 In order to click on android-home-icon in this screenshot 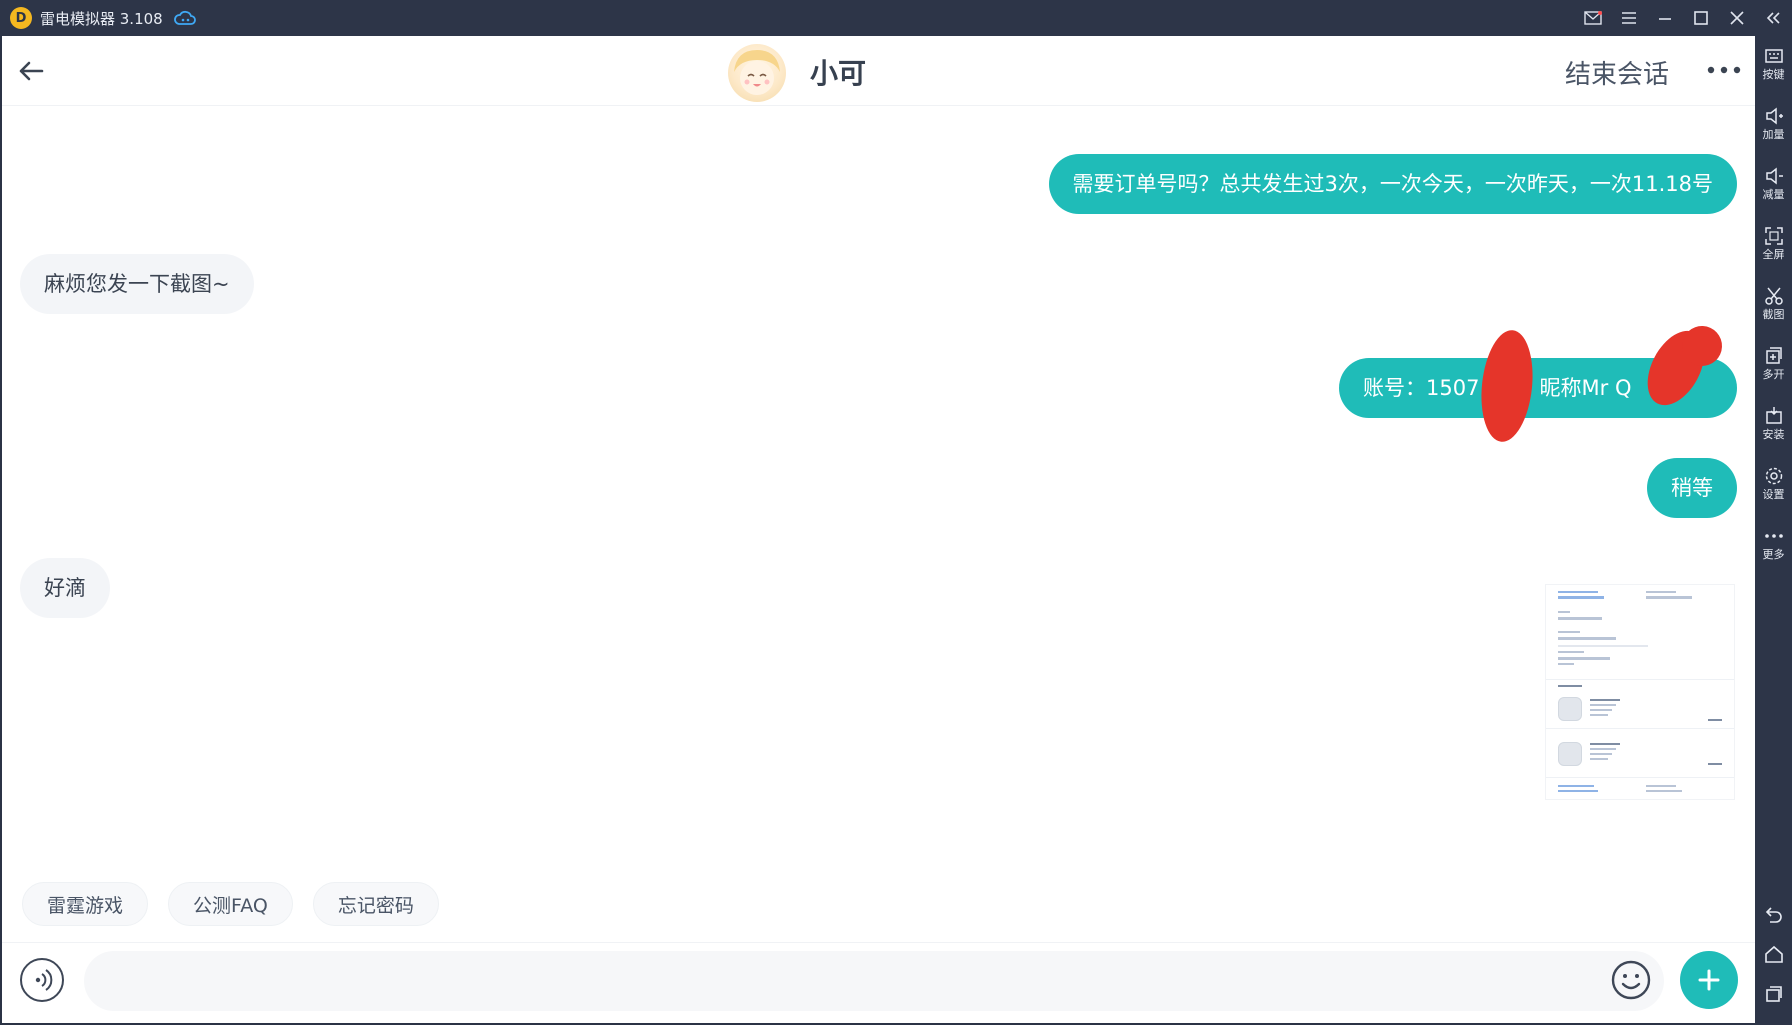, I will do `click(1773, 954)`.